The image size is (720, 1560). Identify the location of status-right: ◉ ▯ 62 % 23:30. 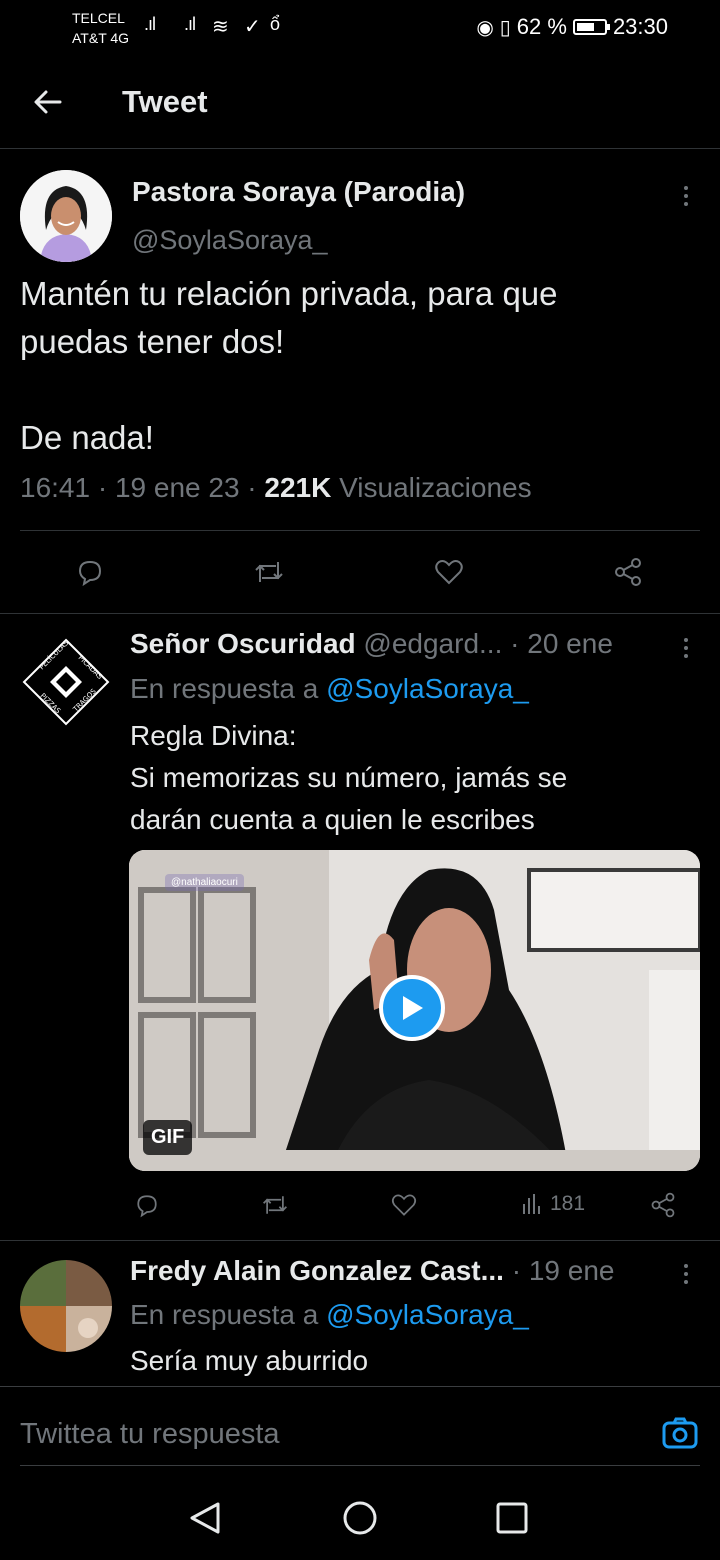
(572, 27).